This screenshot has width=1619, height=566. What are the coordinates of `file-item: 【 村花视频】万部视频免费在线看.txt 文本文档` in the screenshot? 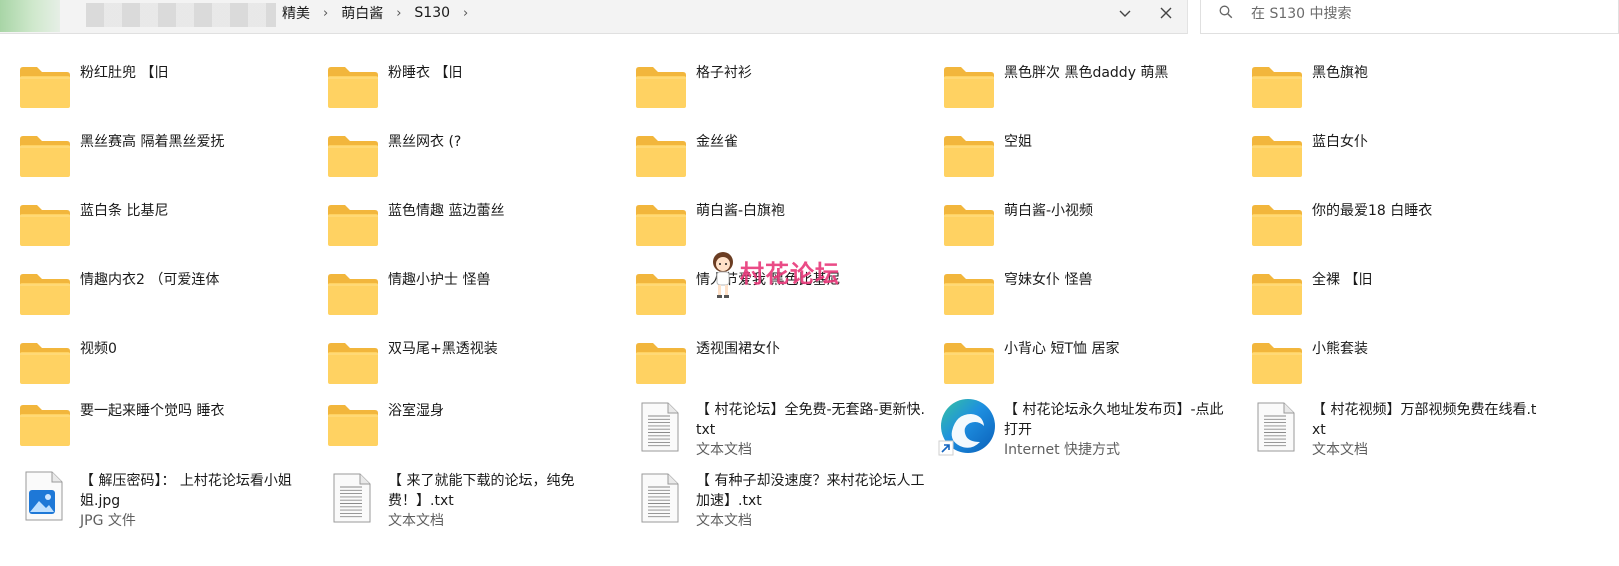 It's located at (1384, 432).